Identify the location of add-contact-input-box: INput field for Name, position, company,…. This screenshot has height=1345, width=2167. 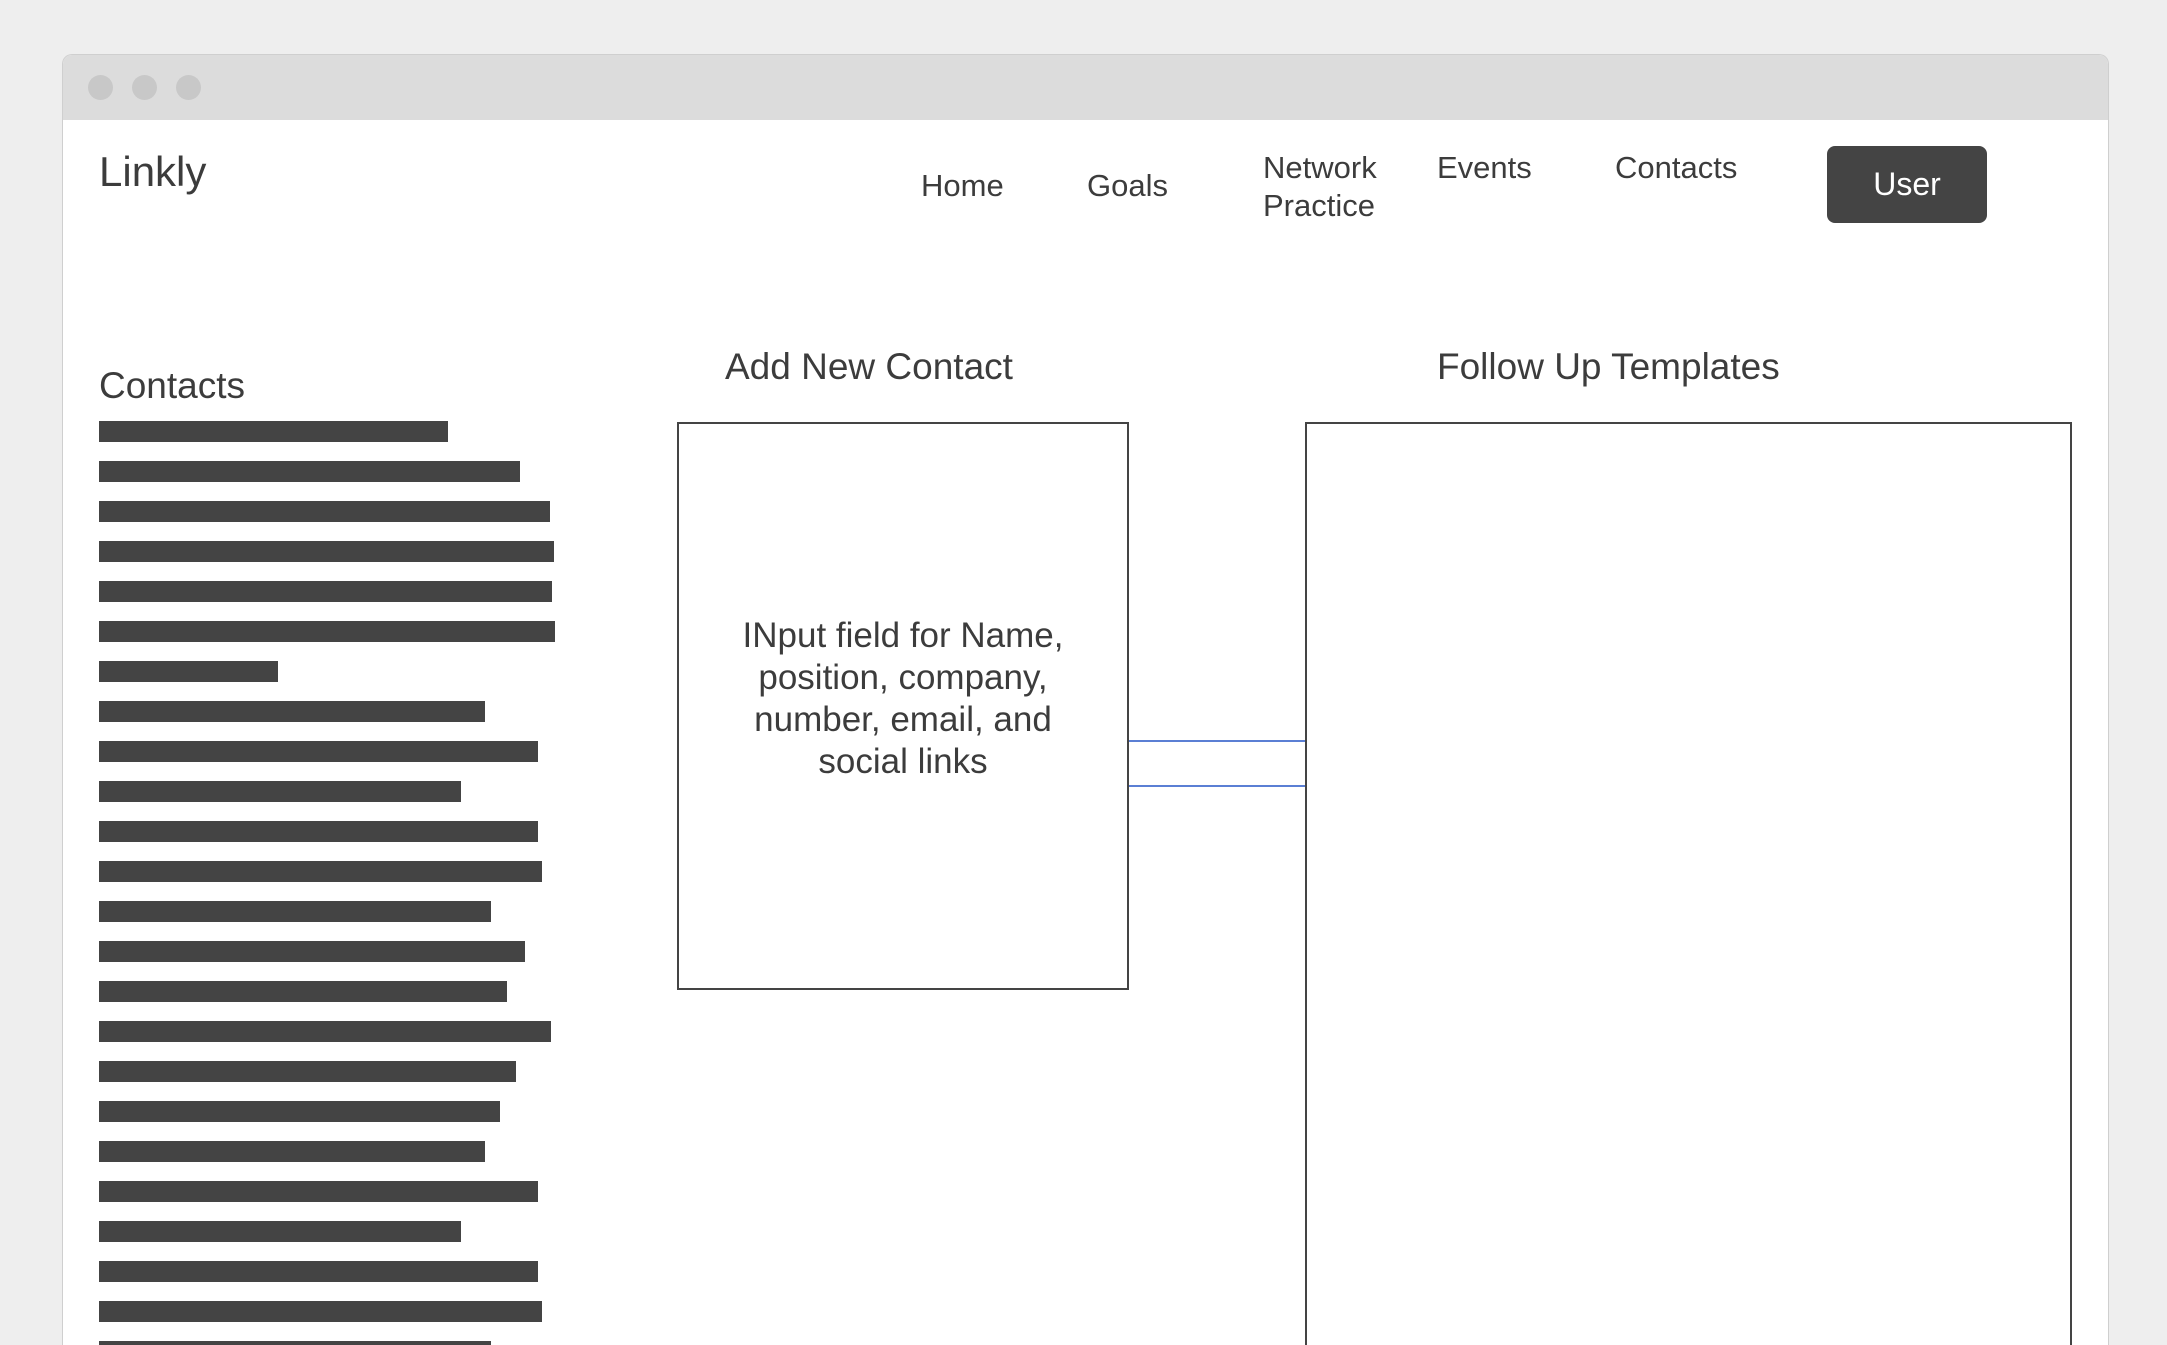
(903, 706).